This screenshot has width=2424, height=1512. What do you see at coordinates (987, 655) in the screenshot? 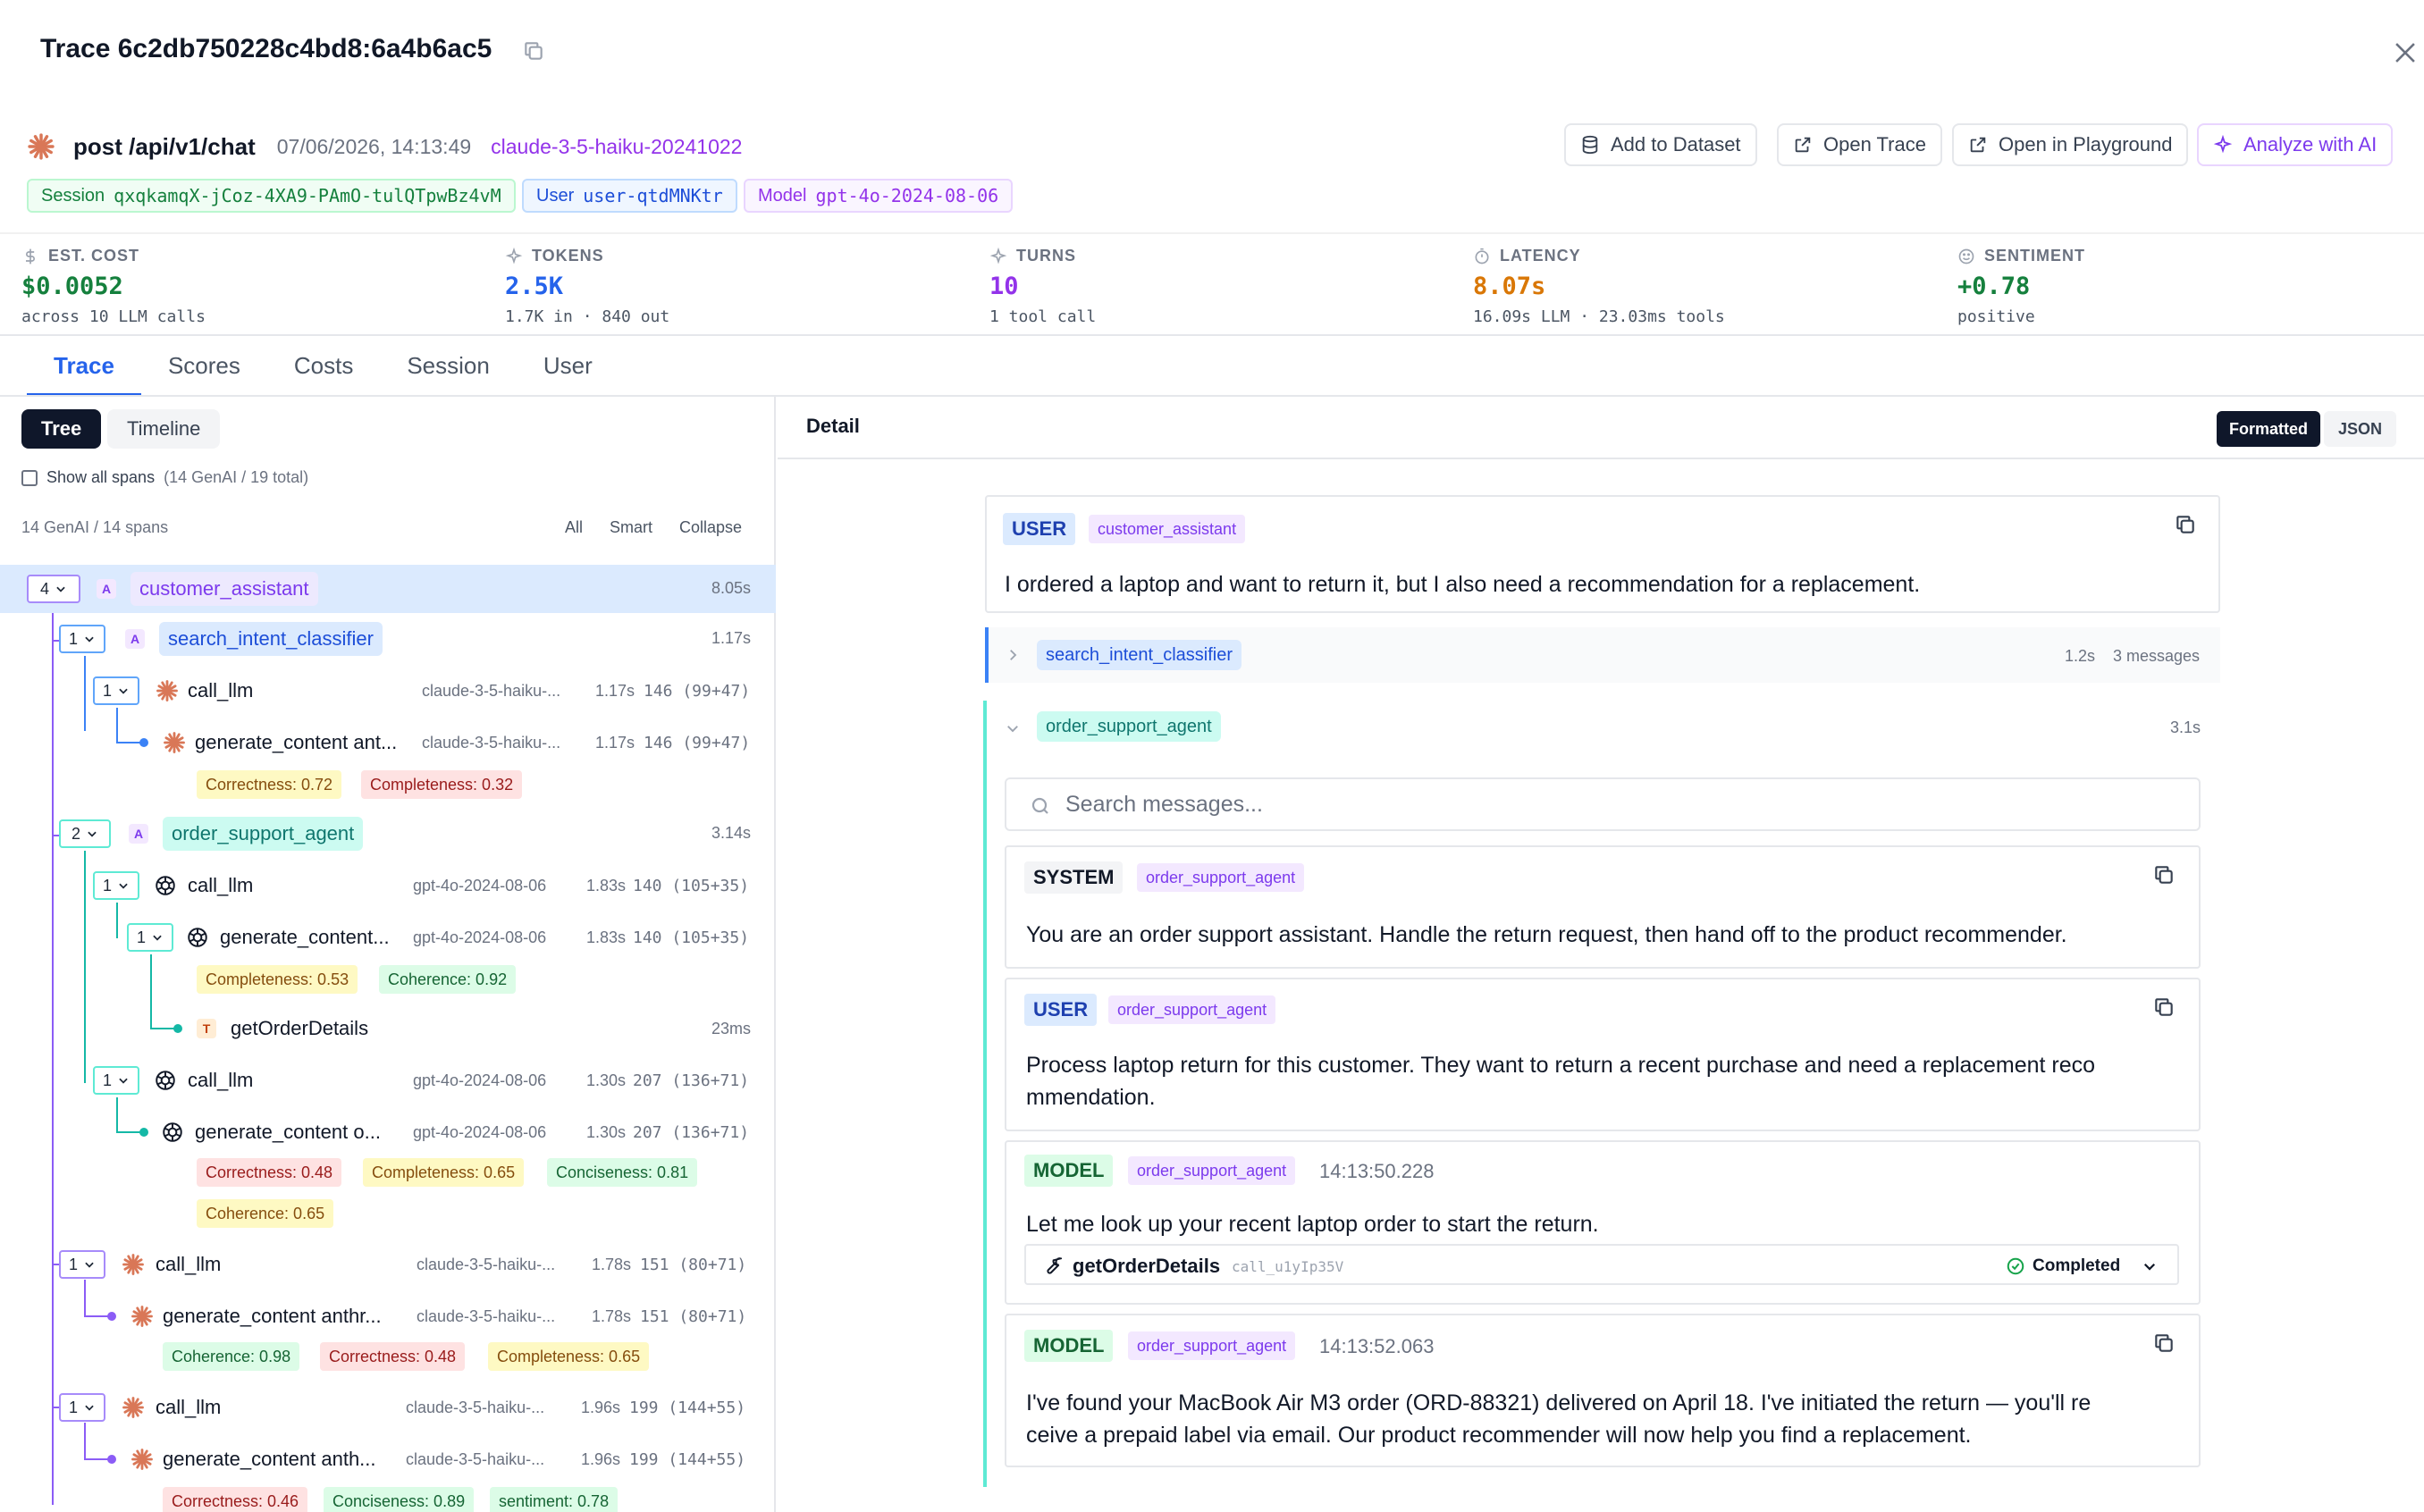
I see `section-accent` at bounding box center [987, 655].